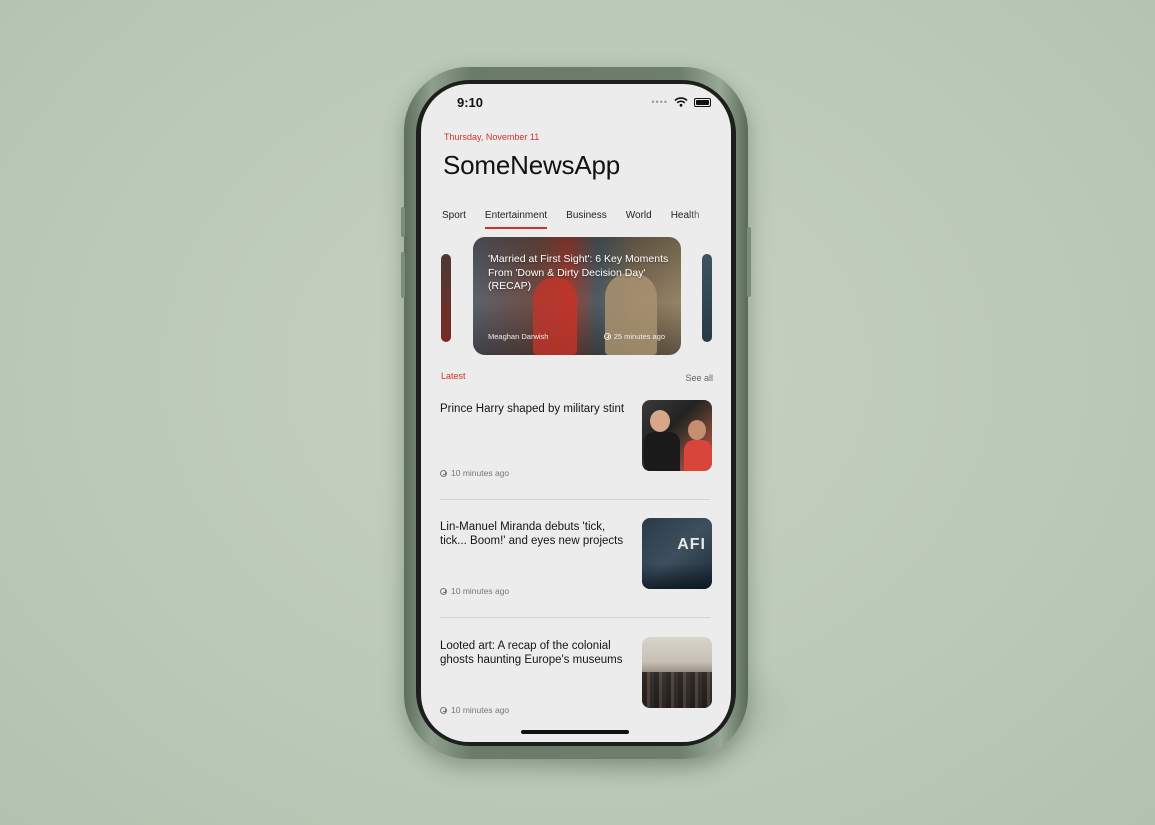 The image size is (1155, 825). I want to click on tab-business: Business, so click(586, 219).